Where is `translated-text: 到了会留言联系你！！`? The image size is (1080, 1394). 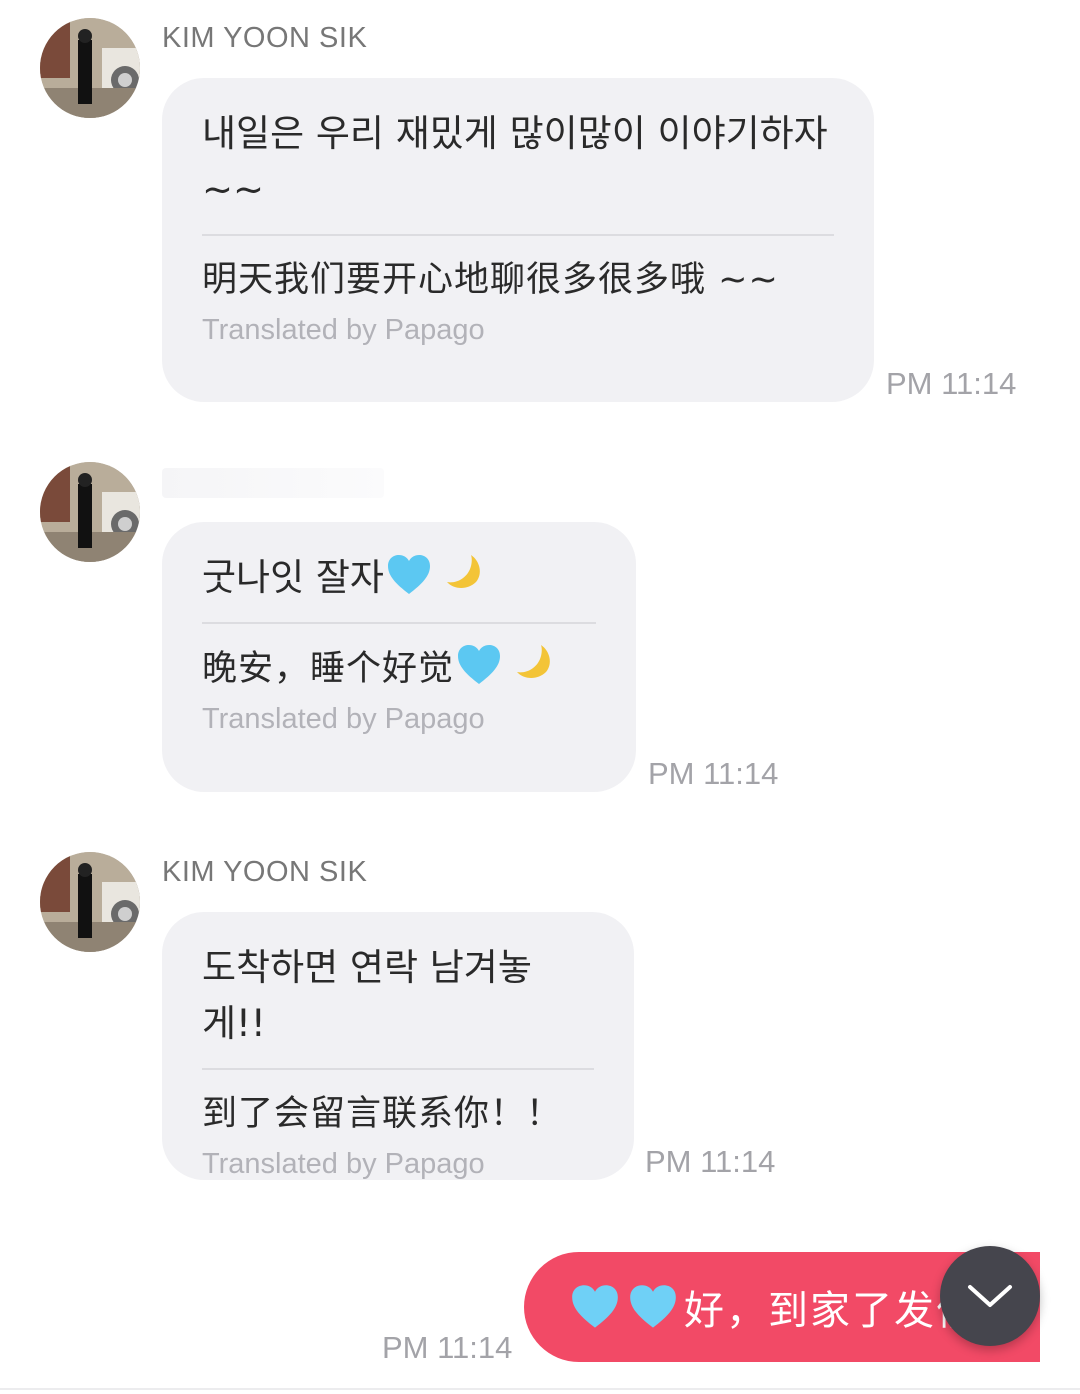 translated-text: 到了会留言联系你！！ is located at coordinates (382, 1114).